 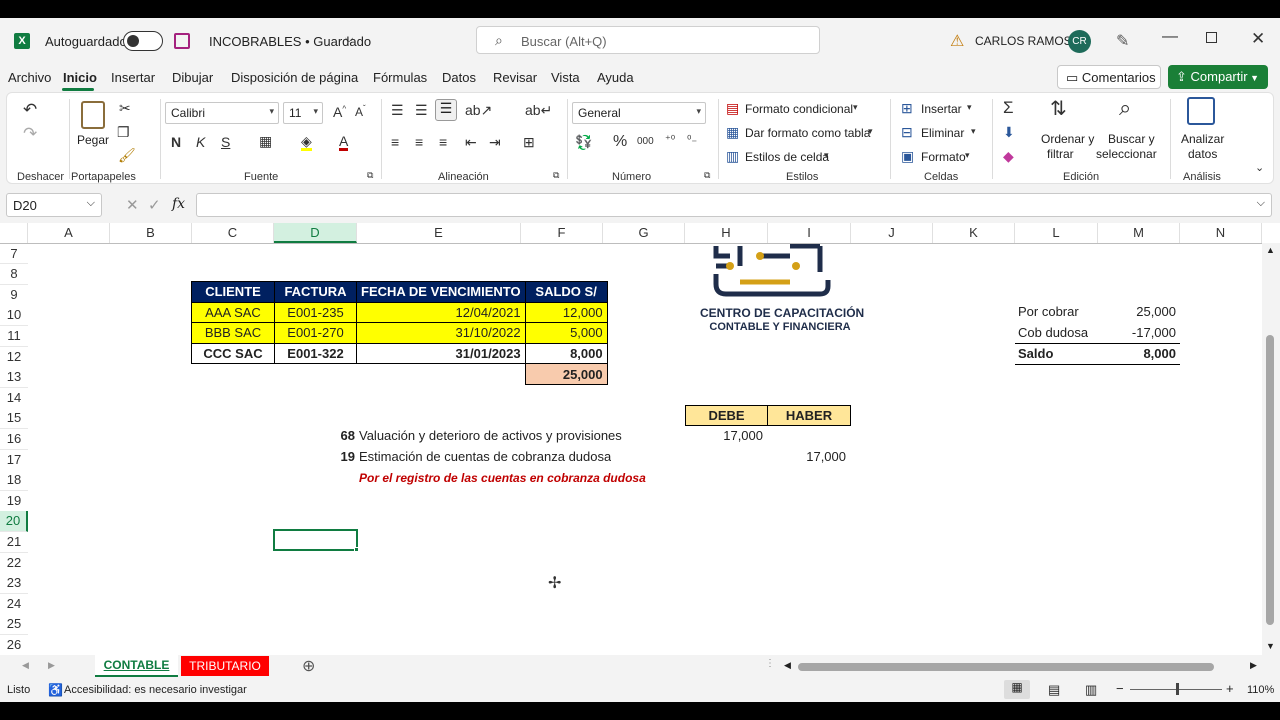 What do you see at coordinates (93, 140) in the screenshot?
I see `paste-button: Pegar` at bounding box center [93, 140].